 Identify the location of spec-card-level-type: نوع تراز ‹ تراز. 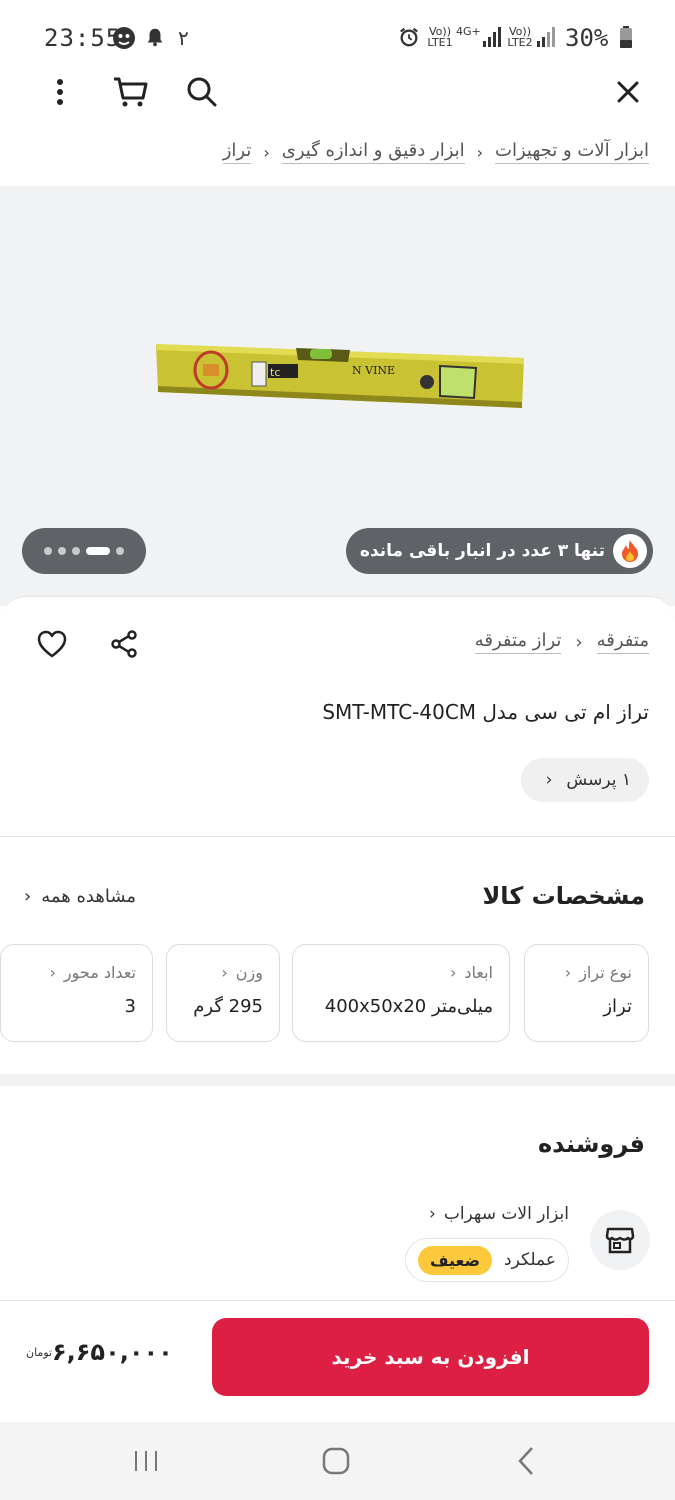
(586, 993).